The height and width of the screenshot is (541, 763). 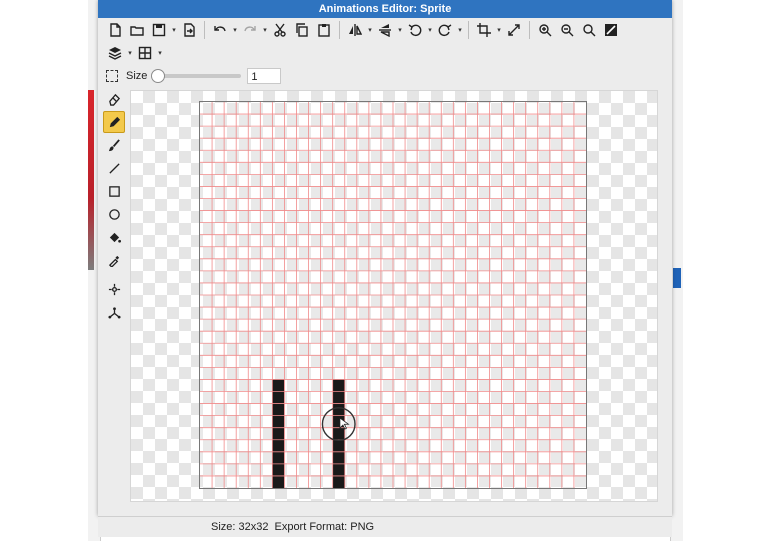 I want to click on crop-icon, so click(x=484, y=30).